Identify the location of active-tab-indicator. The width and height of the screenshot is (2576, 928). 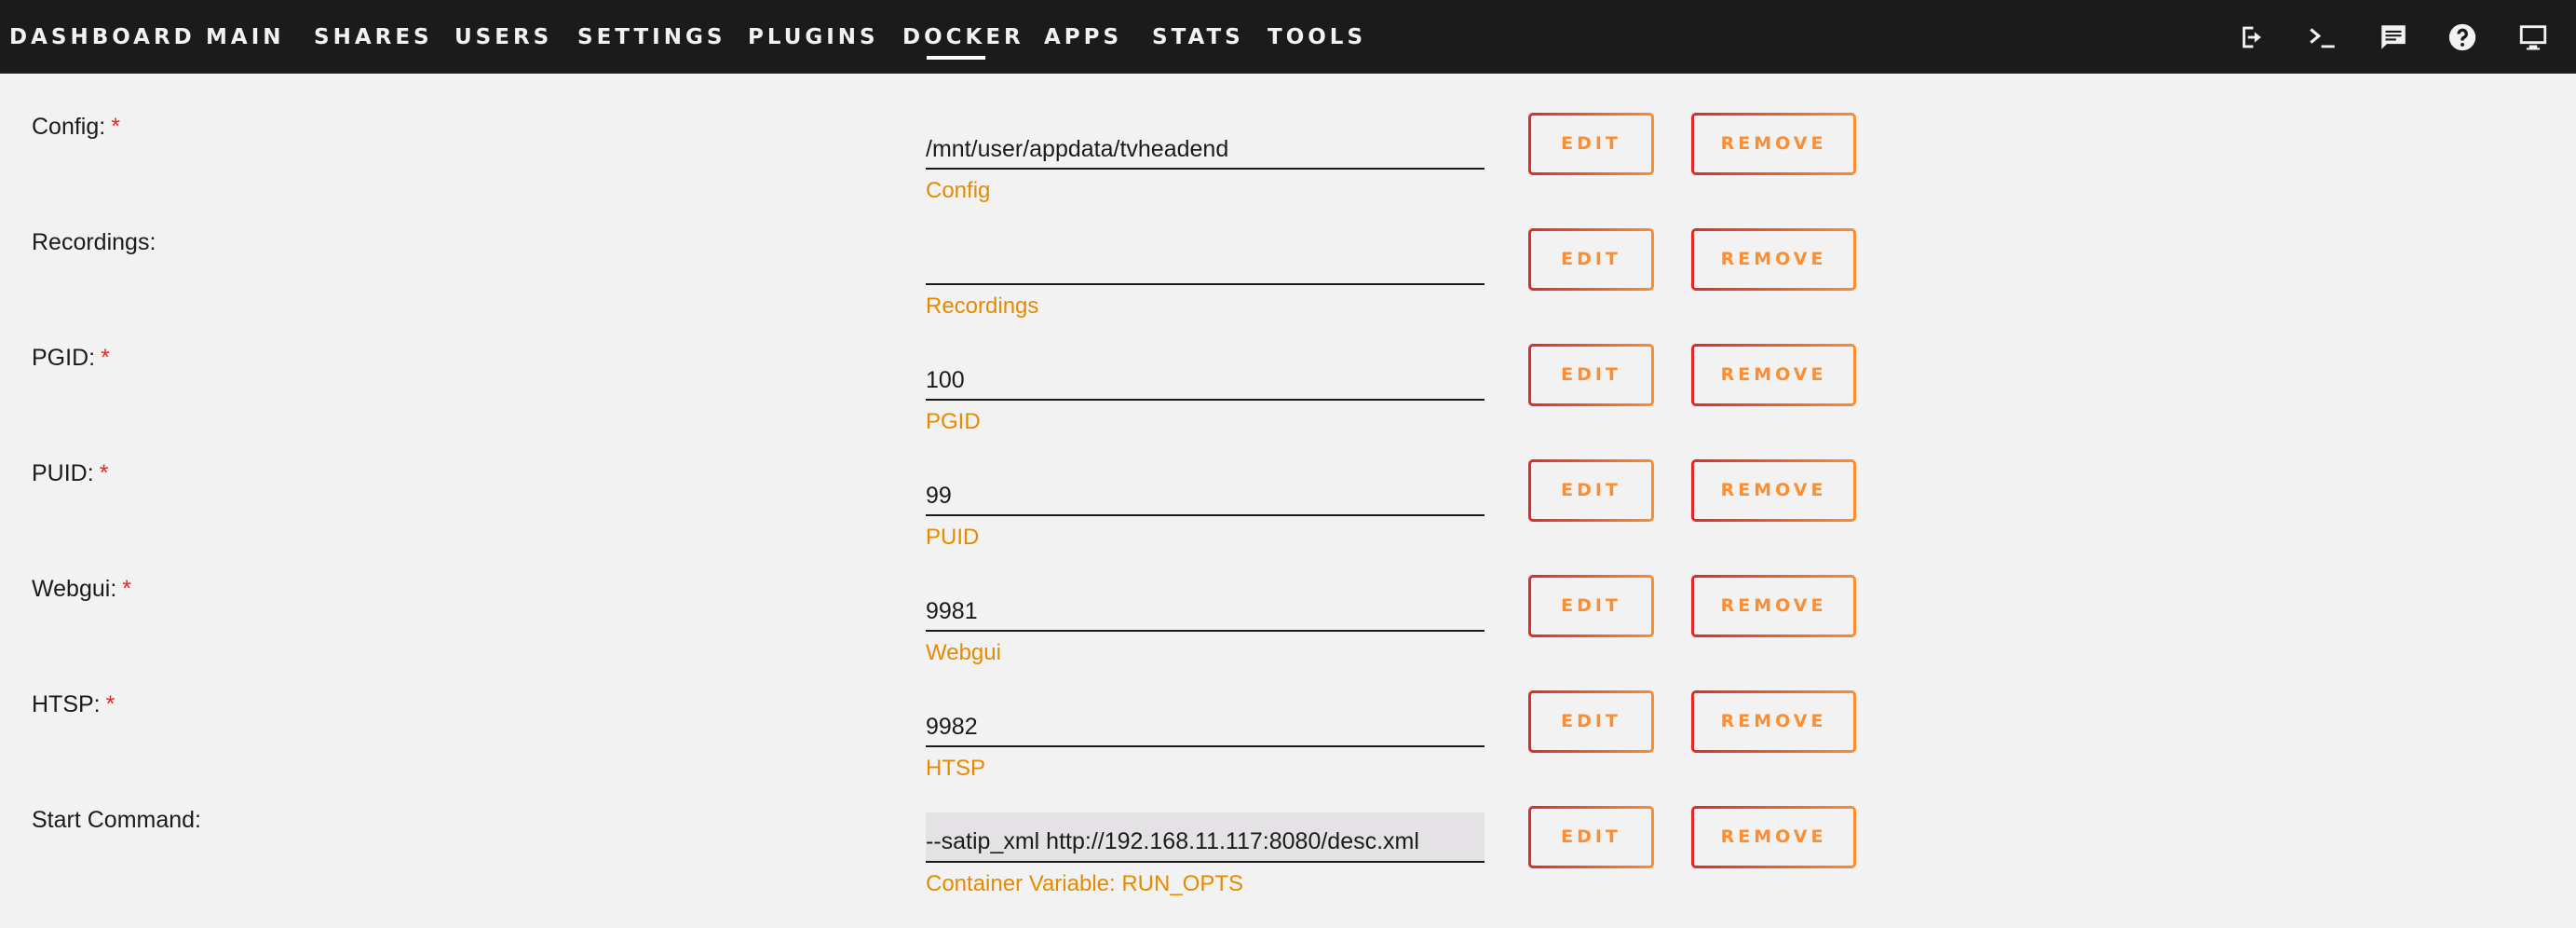
(956, 58).